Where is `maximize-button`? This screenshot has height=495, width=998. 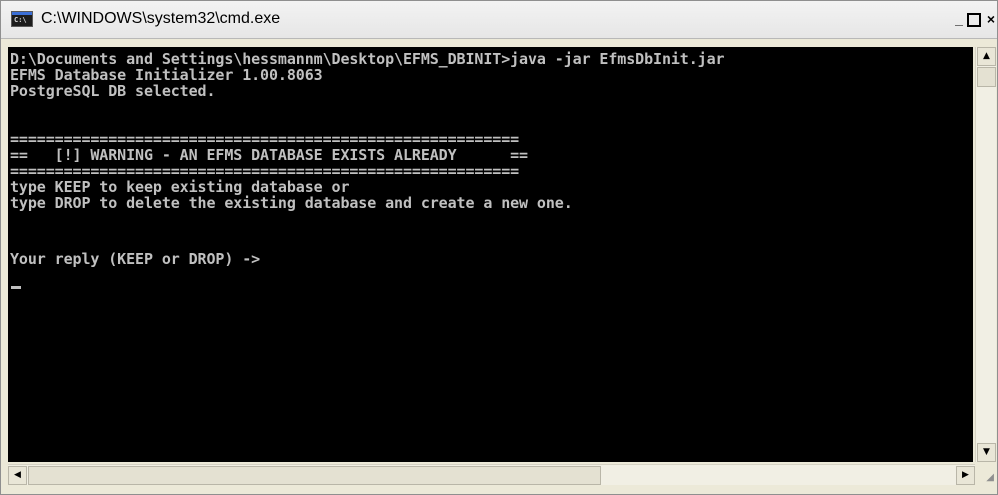 maximize-button is located at coordinates (974, 20).